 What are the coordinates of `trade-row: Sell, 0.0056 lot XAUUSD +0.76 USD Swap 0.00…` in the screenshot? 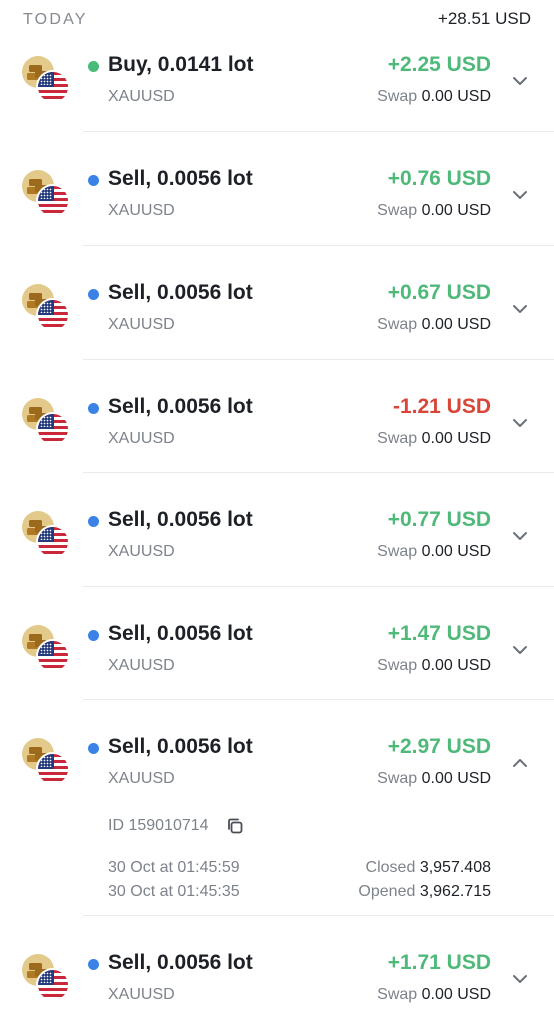 It's located at (277, 189).